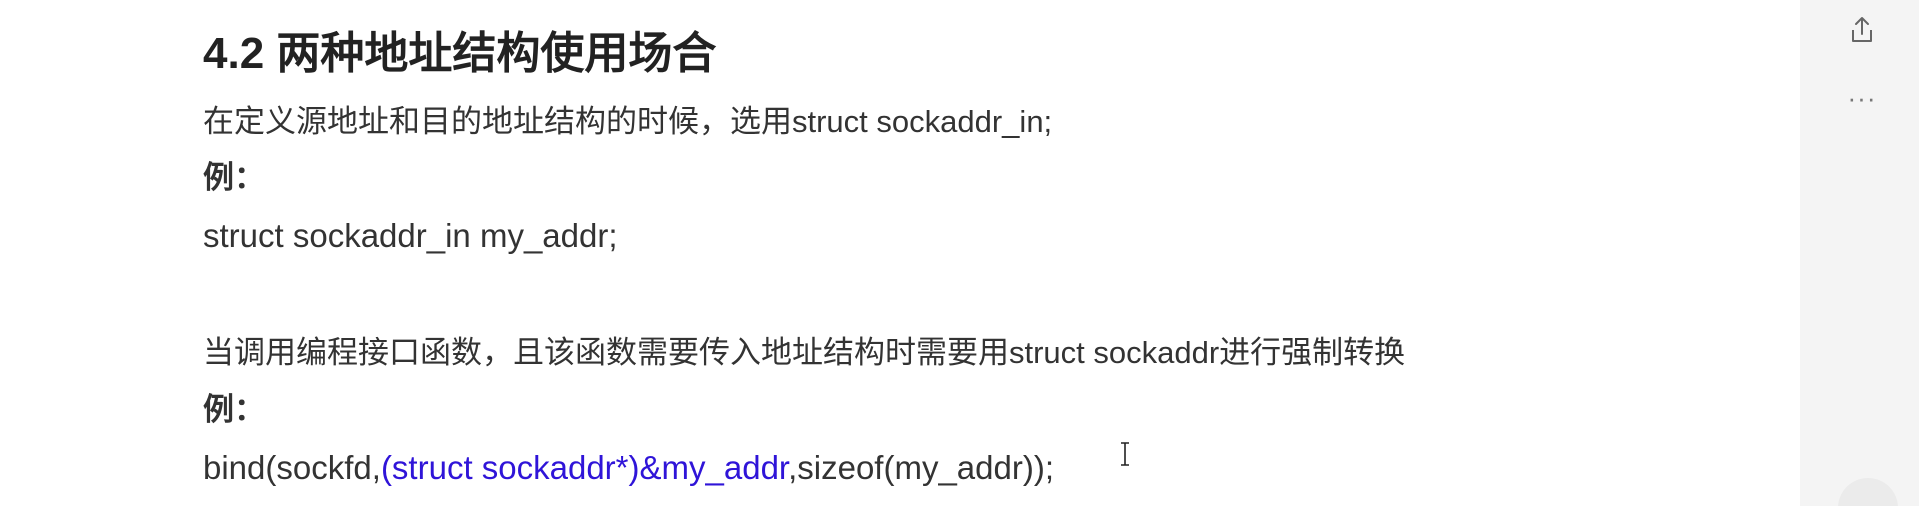 This screenshot has width=1919, height=506. I want to click on share-icon, so click(1862, 29).